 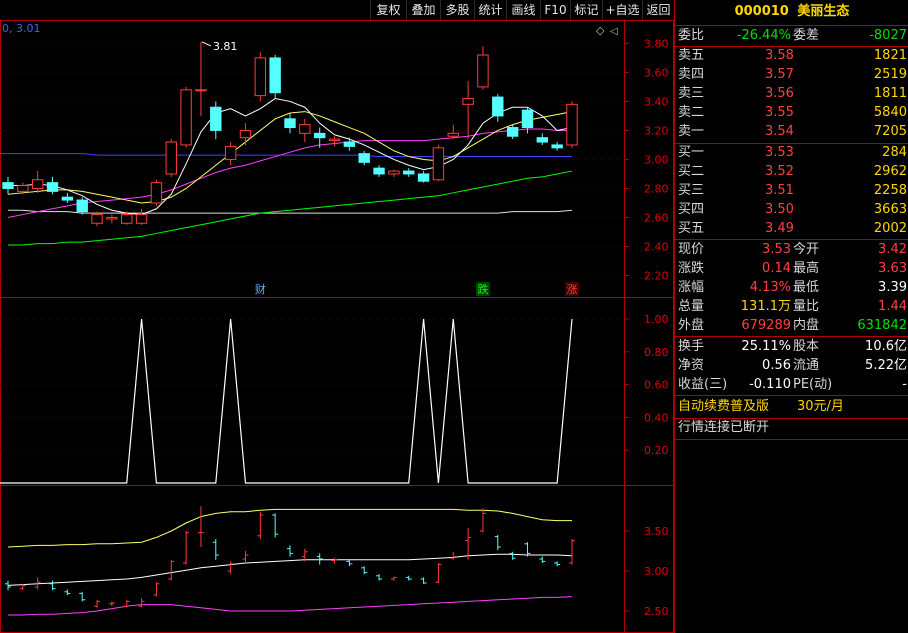 I want to click on toolbar-button: 复权, so click(x=388, y=10).